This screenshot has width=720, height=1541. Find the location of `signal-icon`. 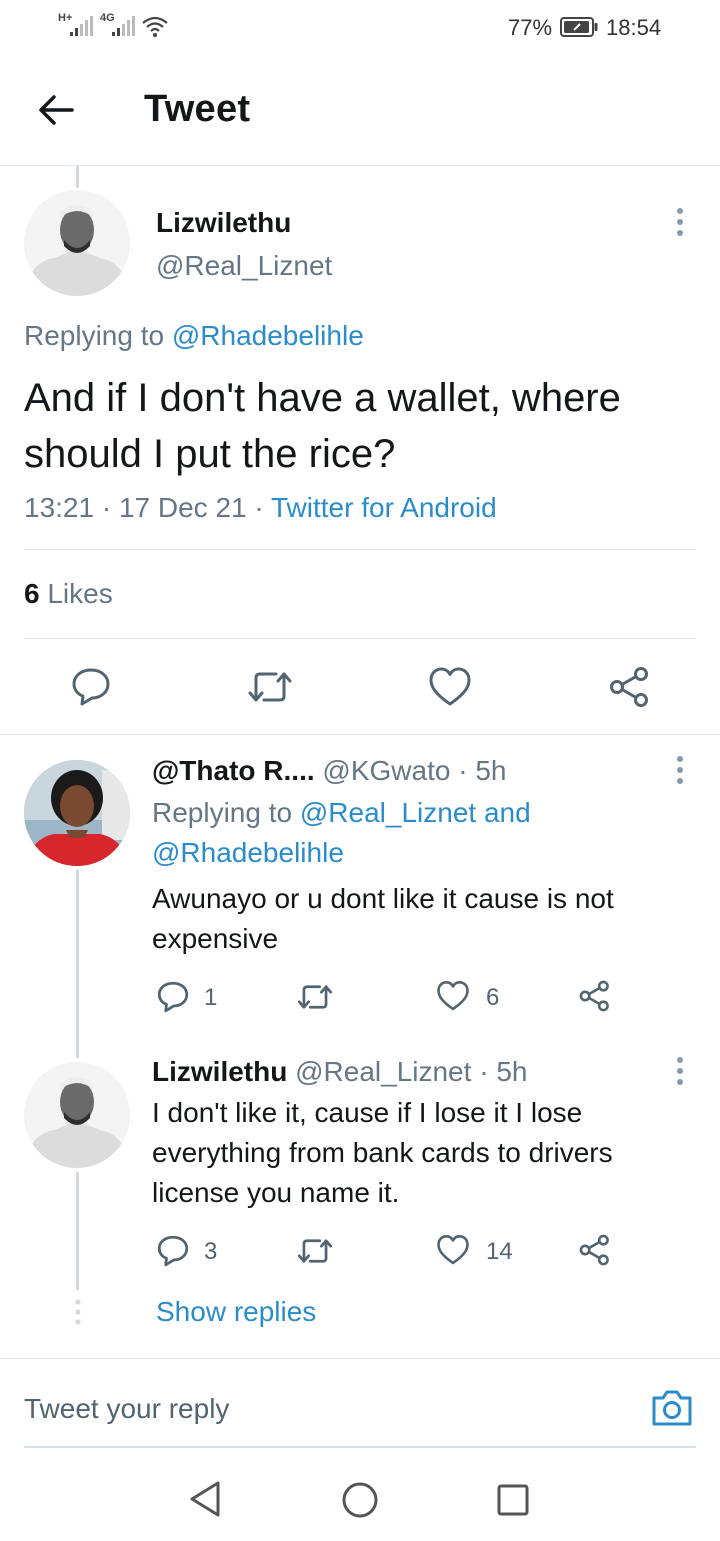

signal-icon is located at coordinates (81, 26).